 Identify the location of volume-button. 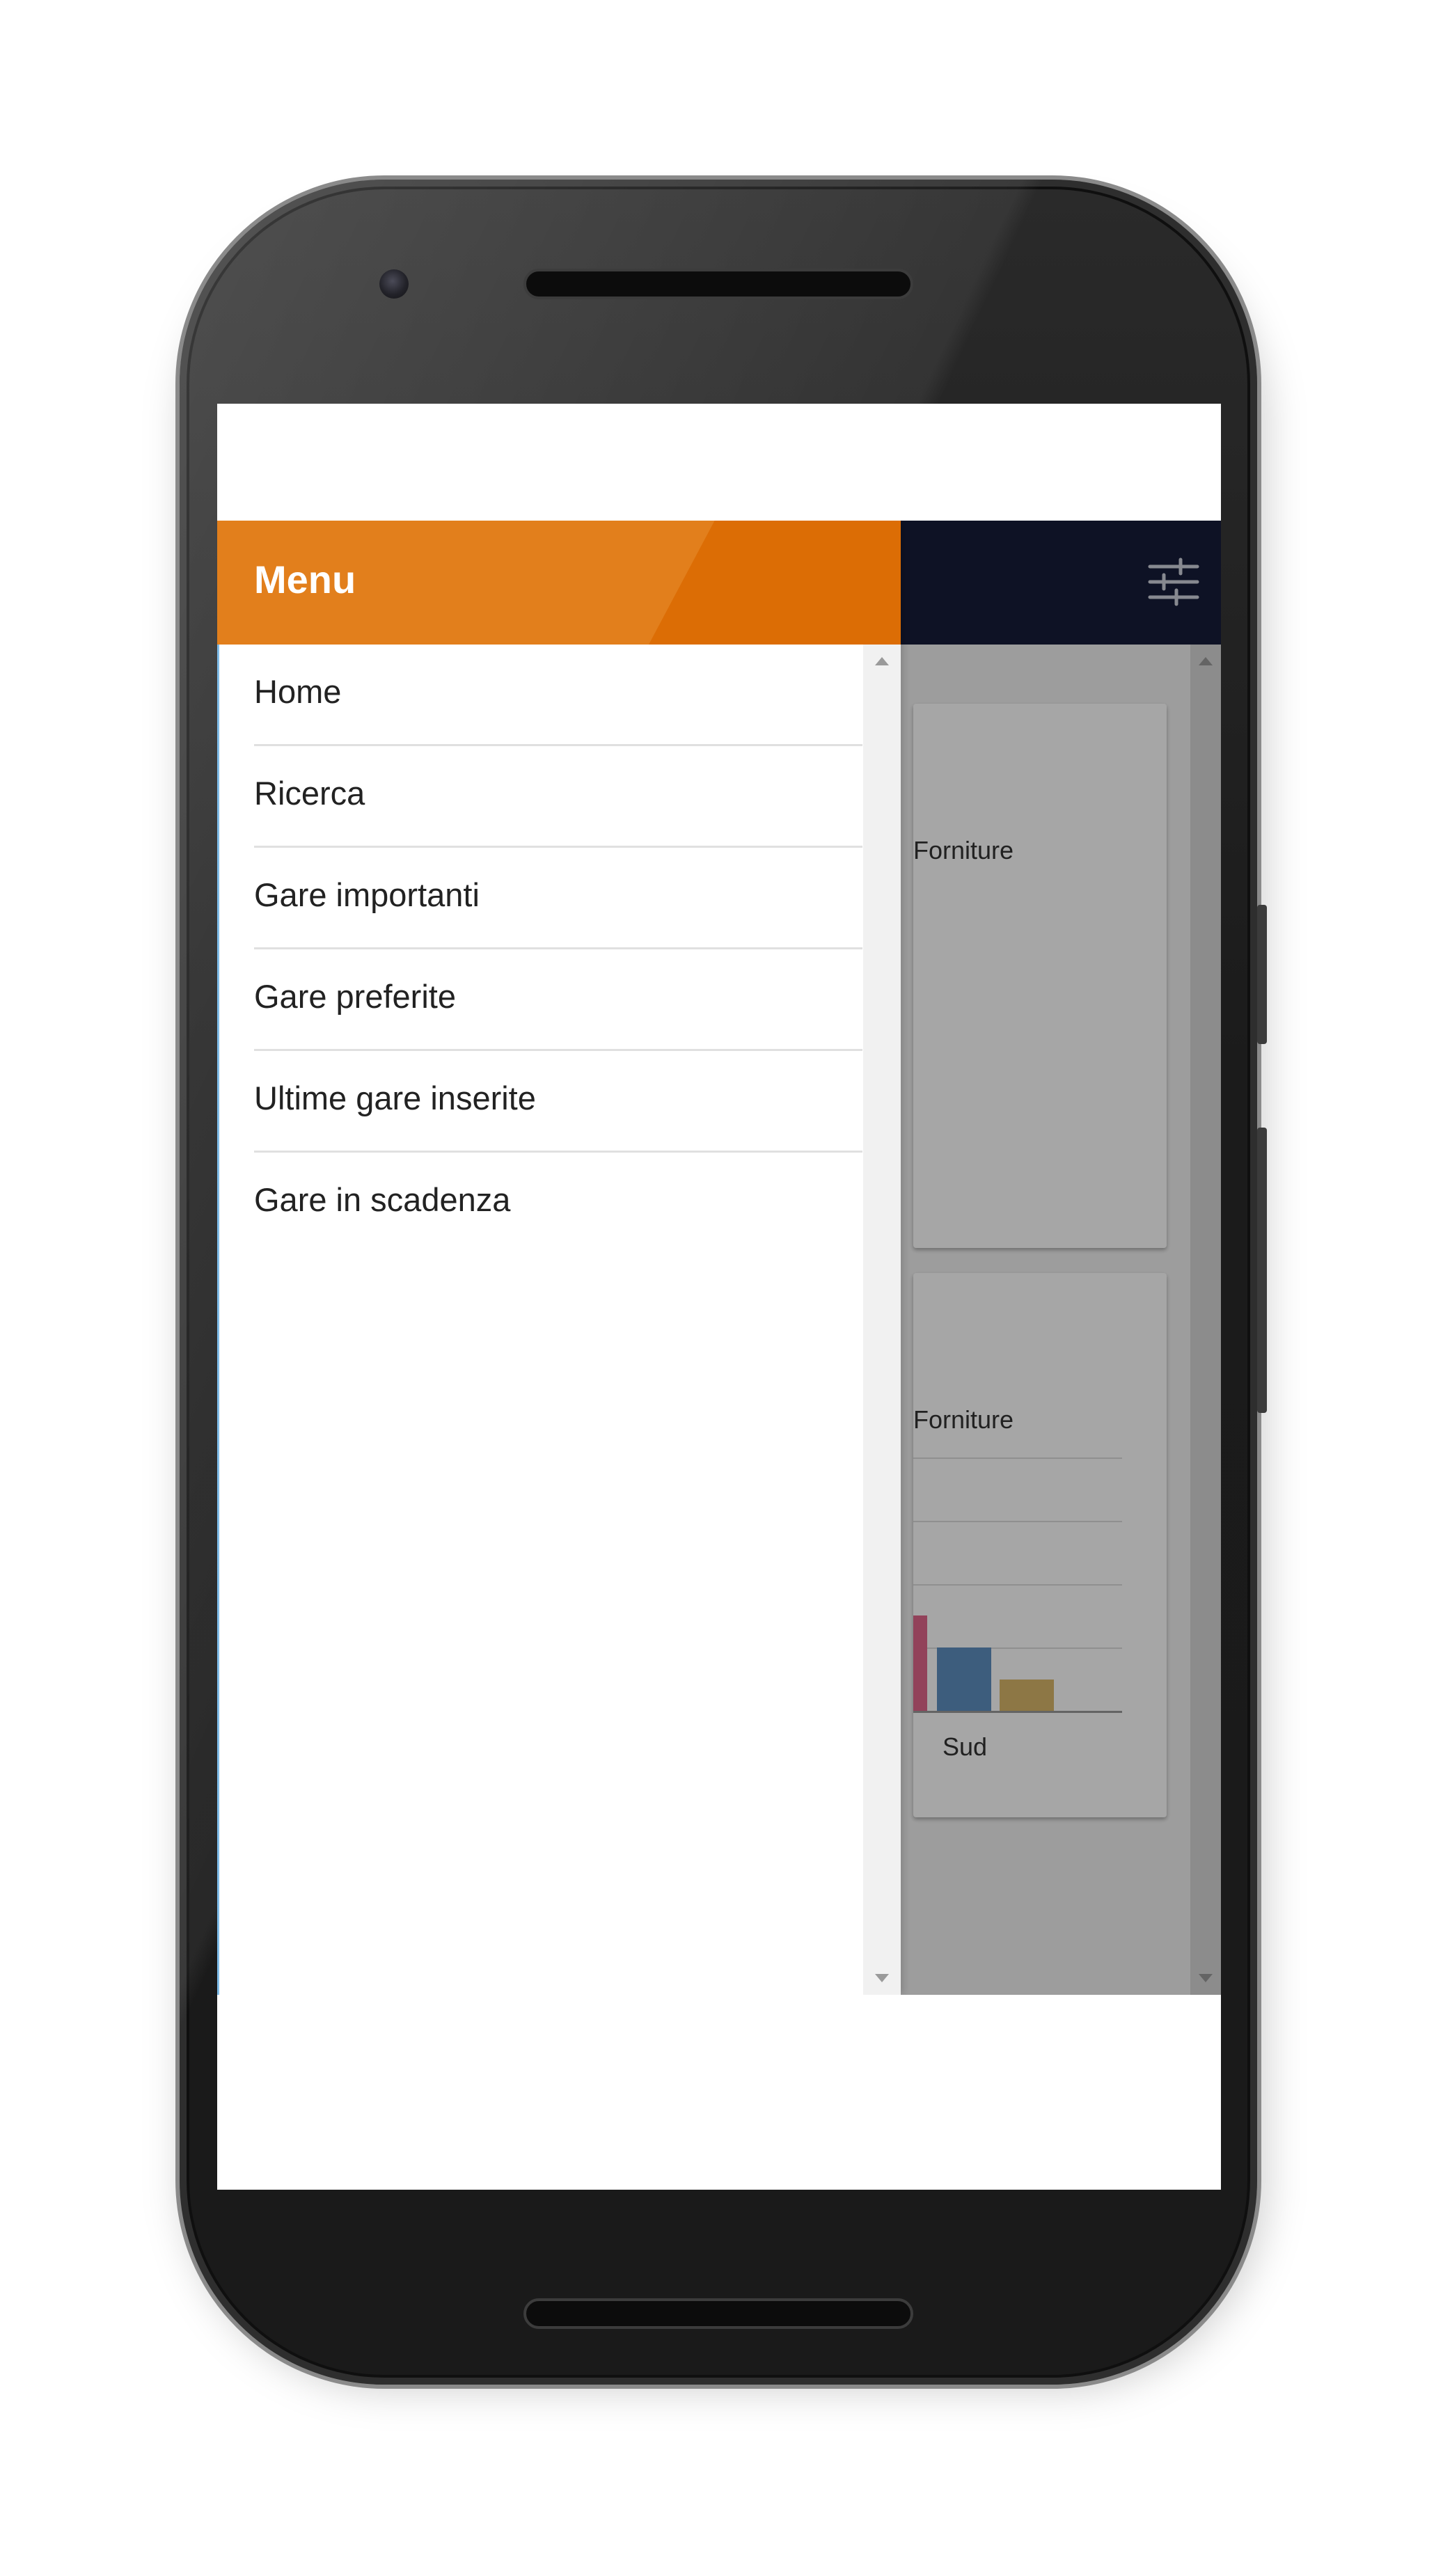
(1262, 1270).